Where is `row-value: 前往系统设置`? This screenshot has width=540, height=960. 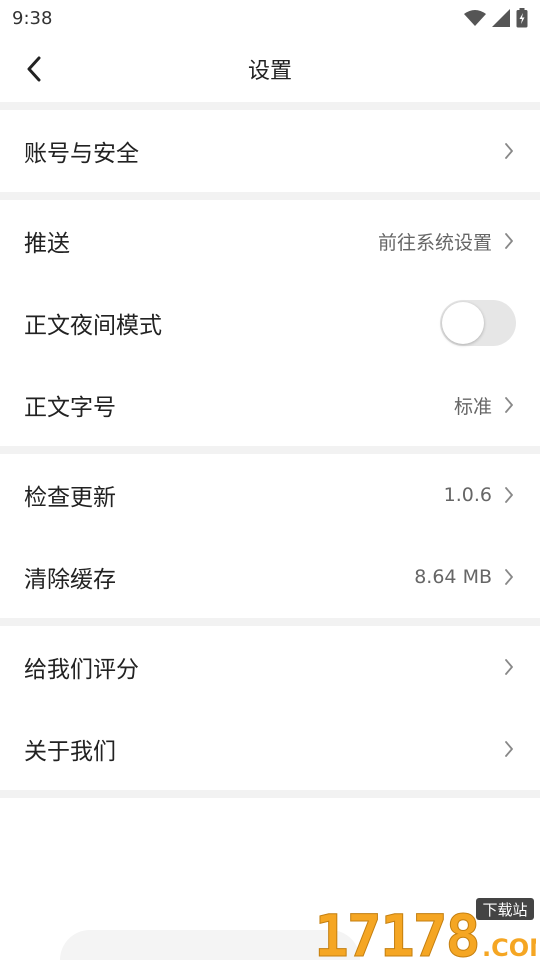
row-value: 前往系统设置 is located at coordinates (434, 242).